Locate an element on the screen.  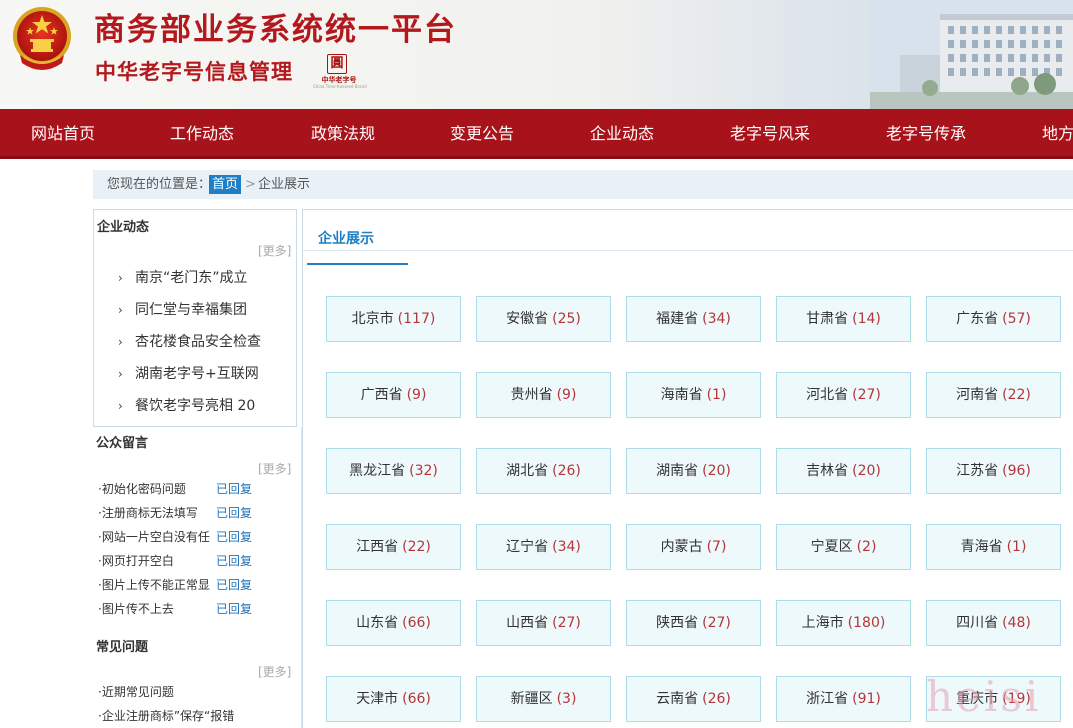
public-messages-more-link: [更多] is located at coordinates (274, 468).